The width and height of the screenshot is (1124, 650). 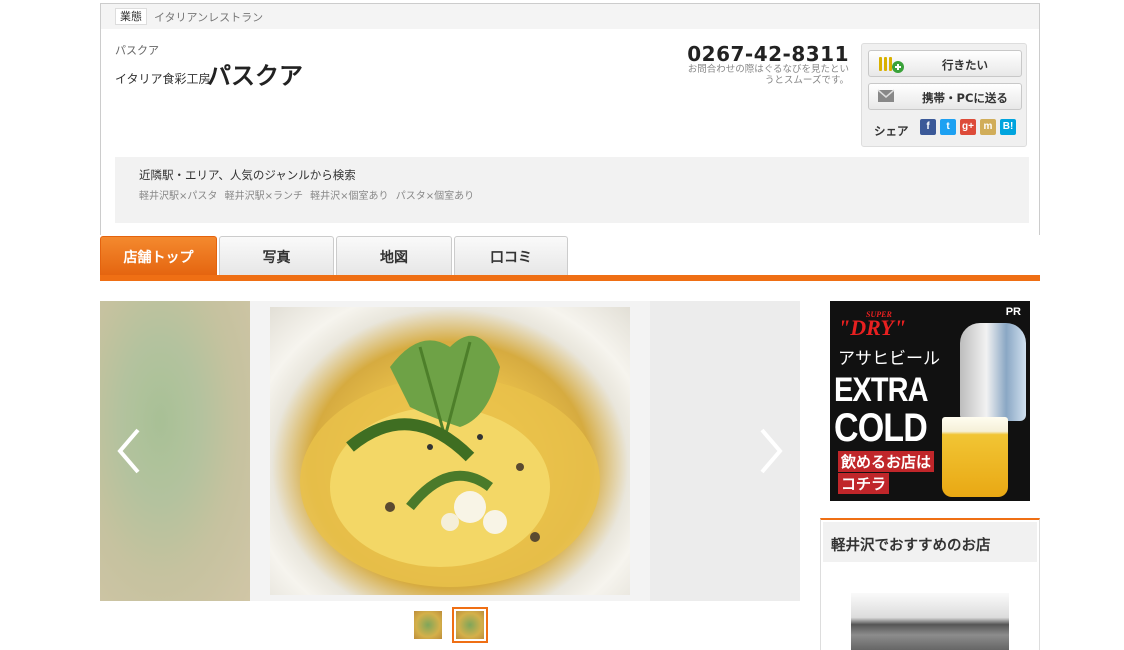 I want to click on tab-photos: 写真, so click(x=276, y=256).